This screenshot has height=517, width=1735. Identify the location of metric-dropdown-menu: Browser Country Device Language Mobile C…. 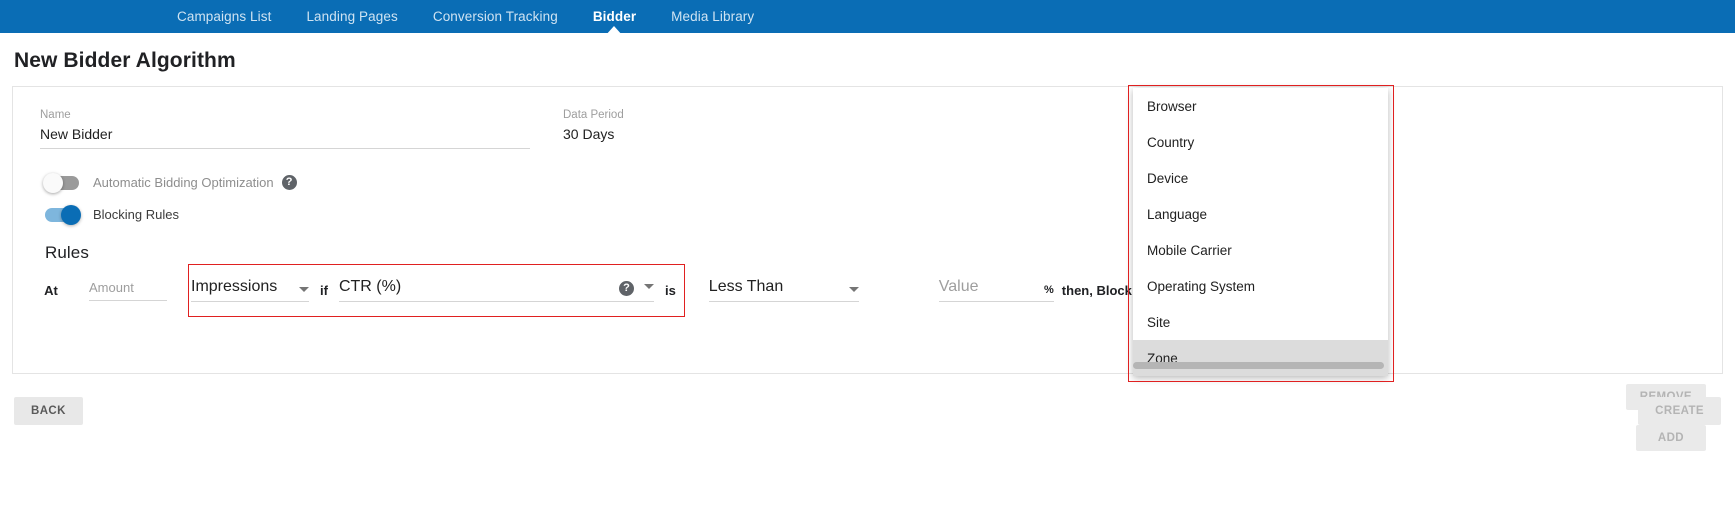
(1260, 232).